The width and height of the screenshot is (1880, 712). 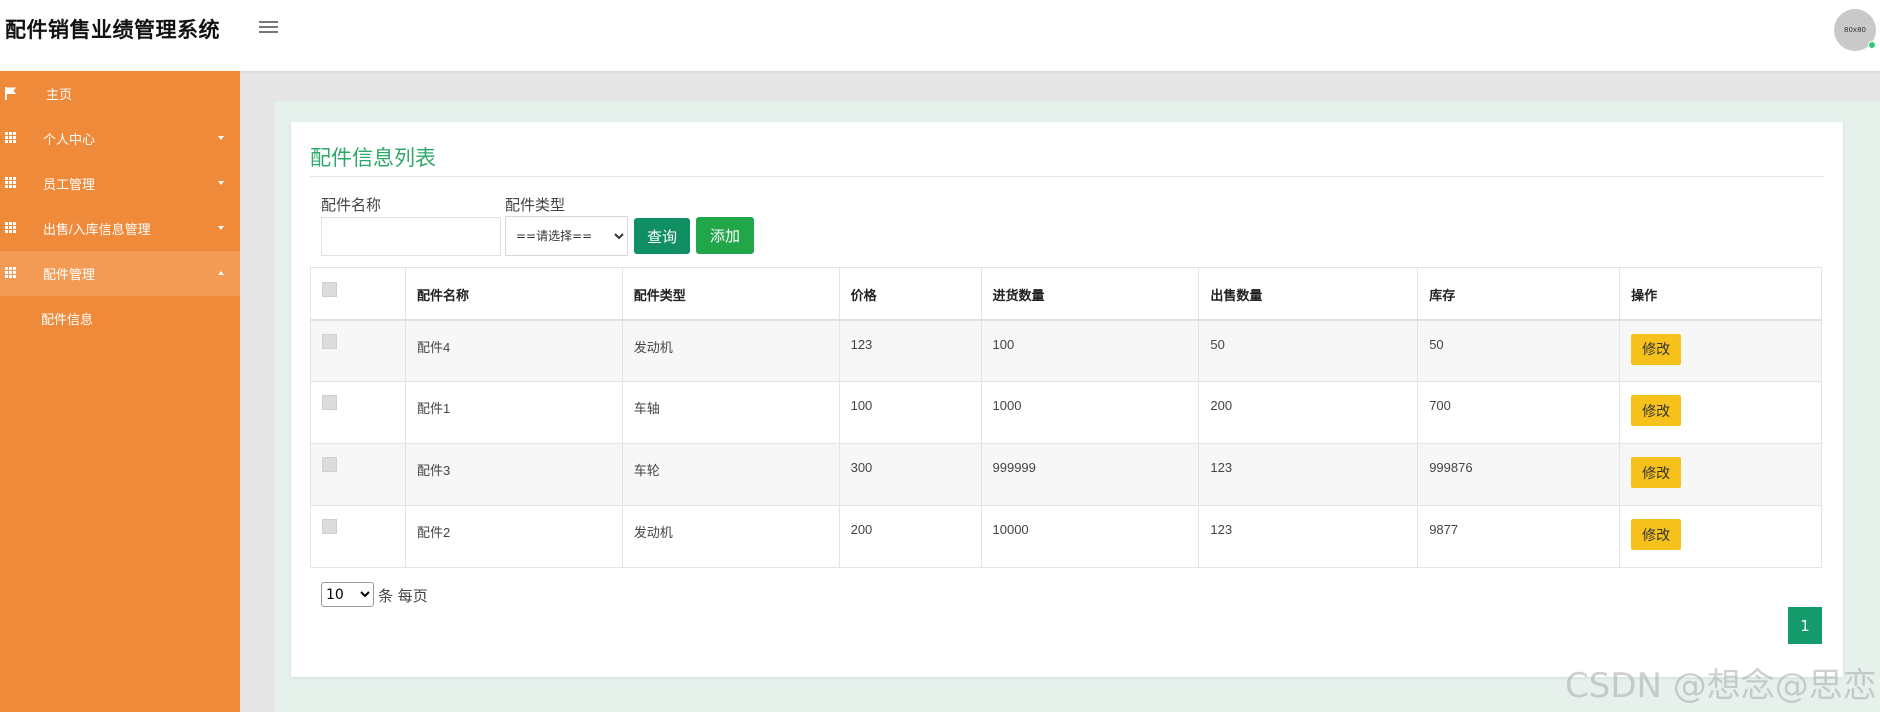 I want to click on price-cell: 200, so click(x=910, y=536).